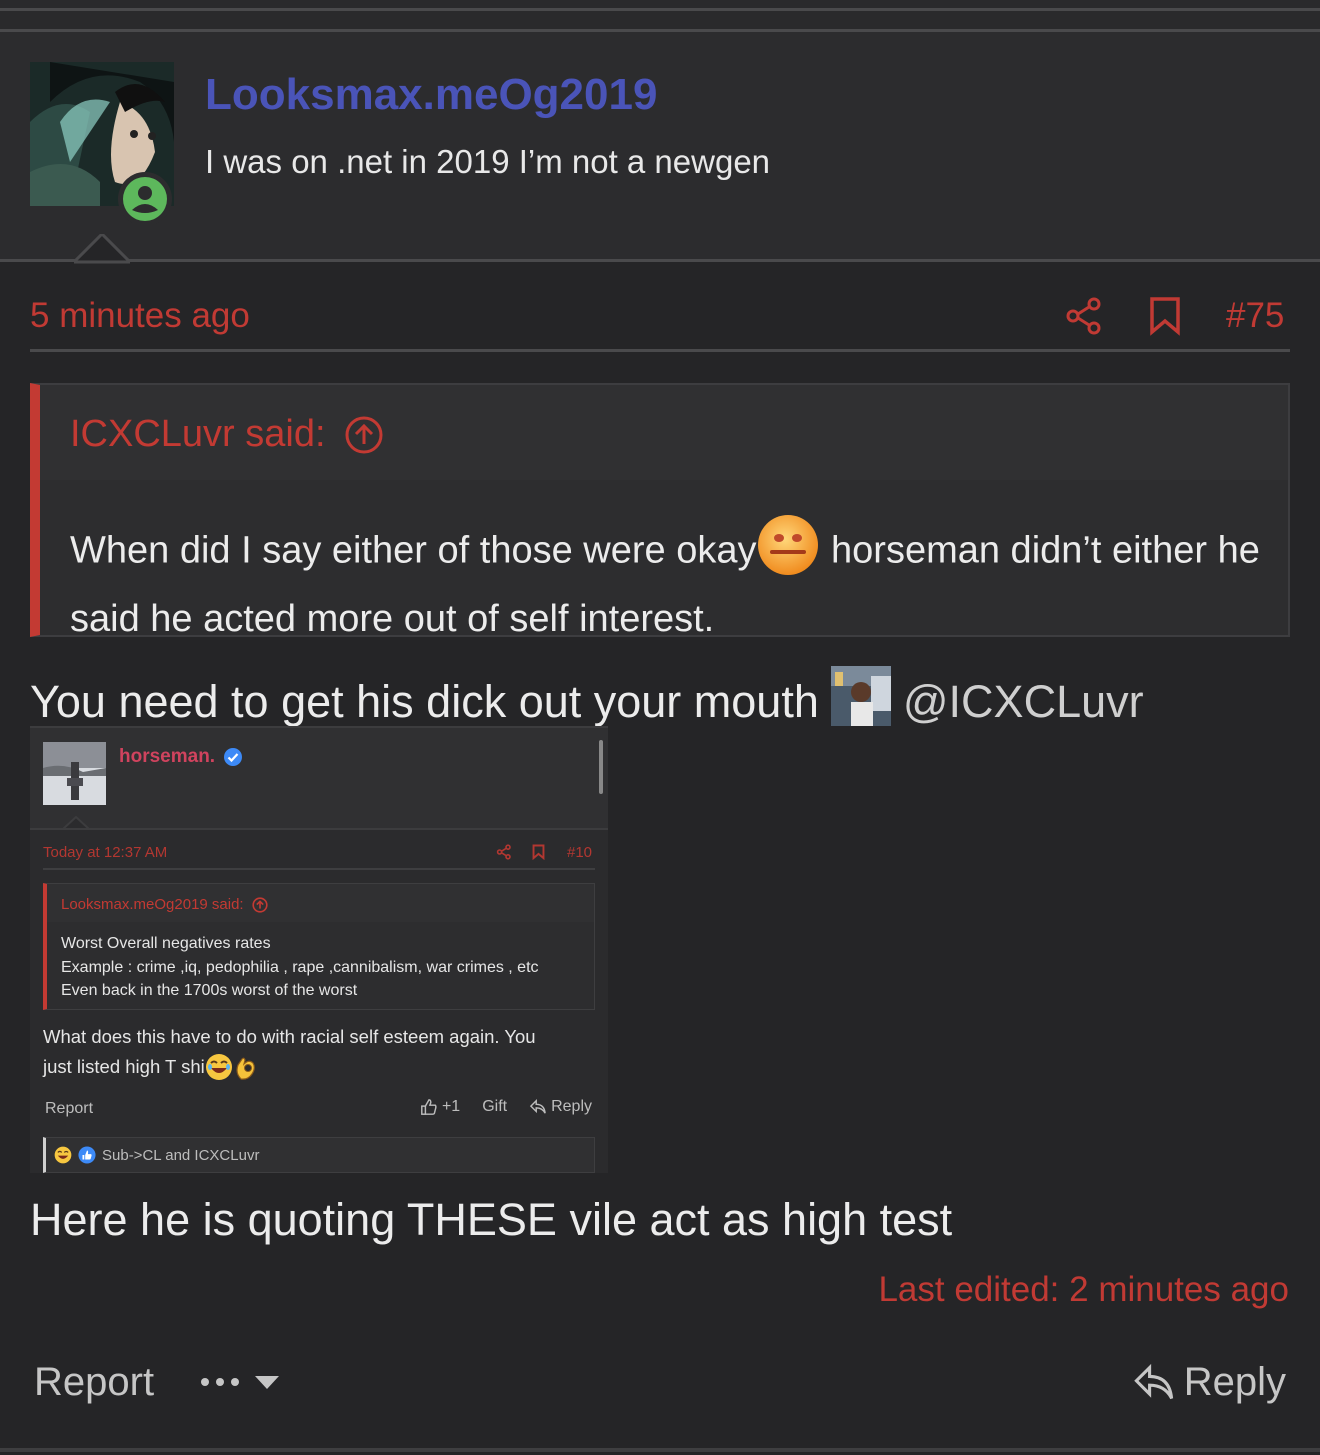 Image resolution: width=1320 pixels, height=1455 pixels. I want to click on laughing-reaction-icon, so click(63, 1155).